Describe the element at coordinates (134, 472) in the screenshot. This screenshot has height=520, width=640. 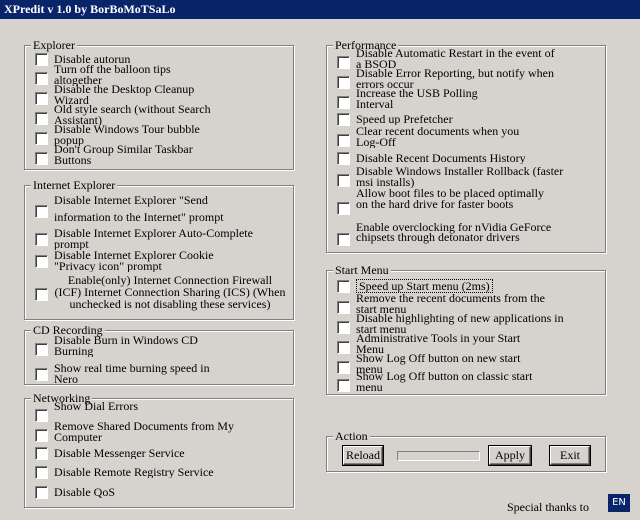
I see `checkbox-label: Disable Remote Registry Service` at that location.